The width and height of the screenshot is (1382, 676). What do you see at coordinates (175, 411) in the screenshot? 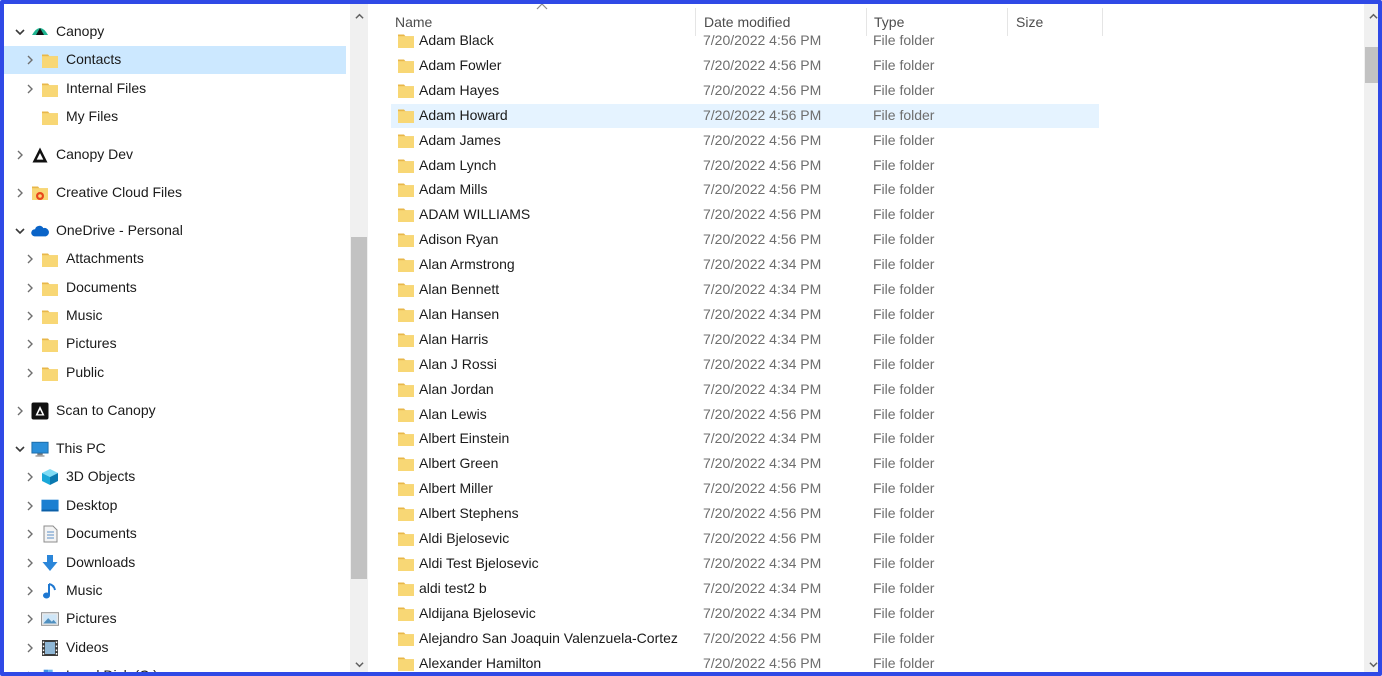
I see `nav-item-scan-to-canopy: Scan to Canopy` at bounding box center [175, 411].